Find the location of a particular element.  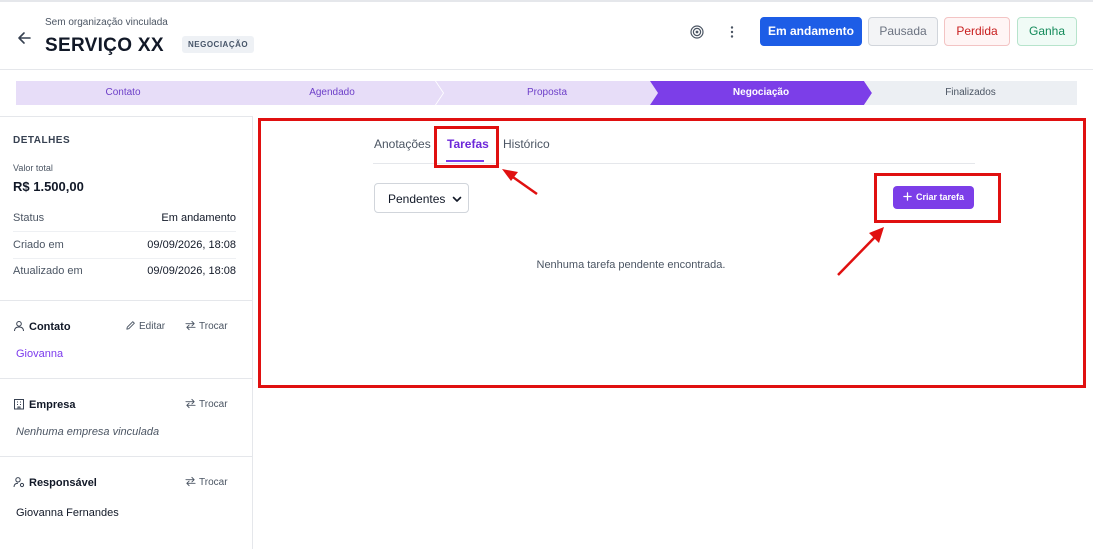

pipeline-stage-agendado: Agendado is located at coordinates (332, 93).